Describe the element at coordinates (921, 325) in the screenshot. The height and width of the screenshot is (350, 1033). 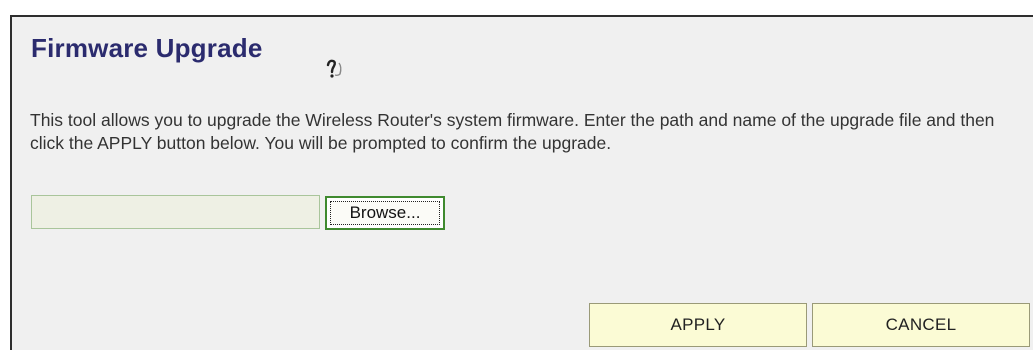
I see `cancel-button: CANCEL` at that location.